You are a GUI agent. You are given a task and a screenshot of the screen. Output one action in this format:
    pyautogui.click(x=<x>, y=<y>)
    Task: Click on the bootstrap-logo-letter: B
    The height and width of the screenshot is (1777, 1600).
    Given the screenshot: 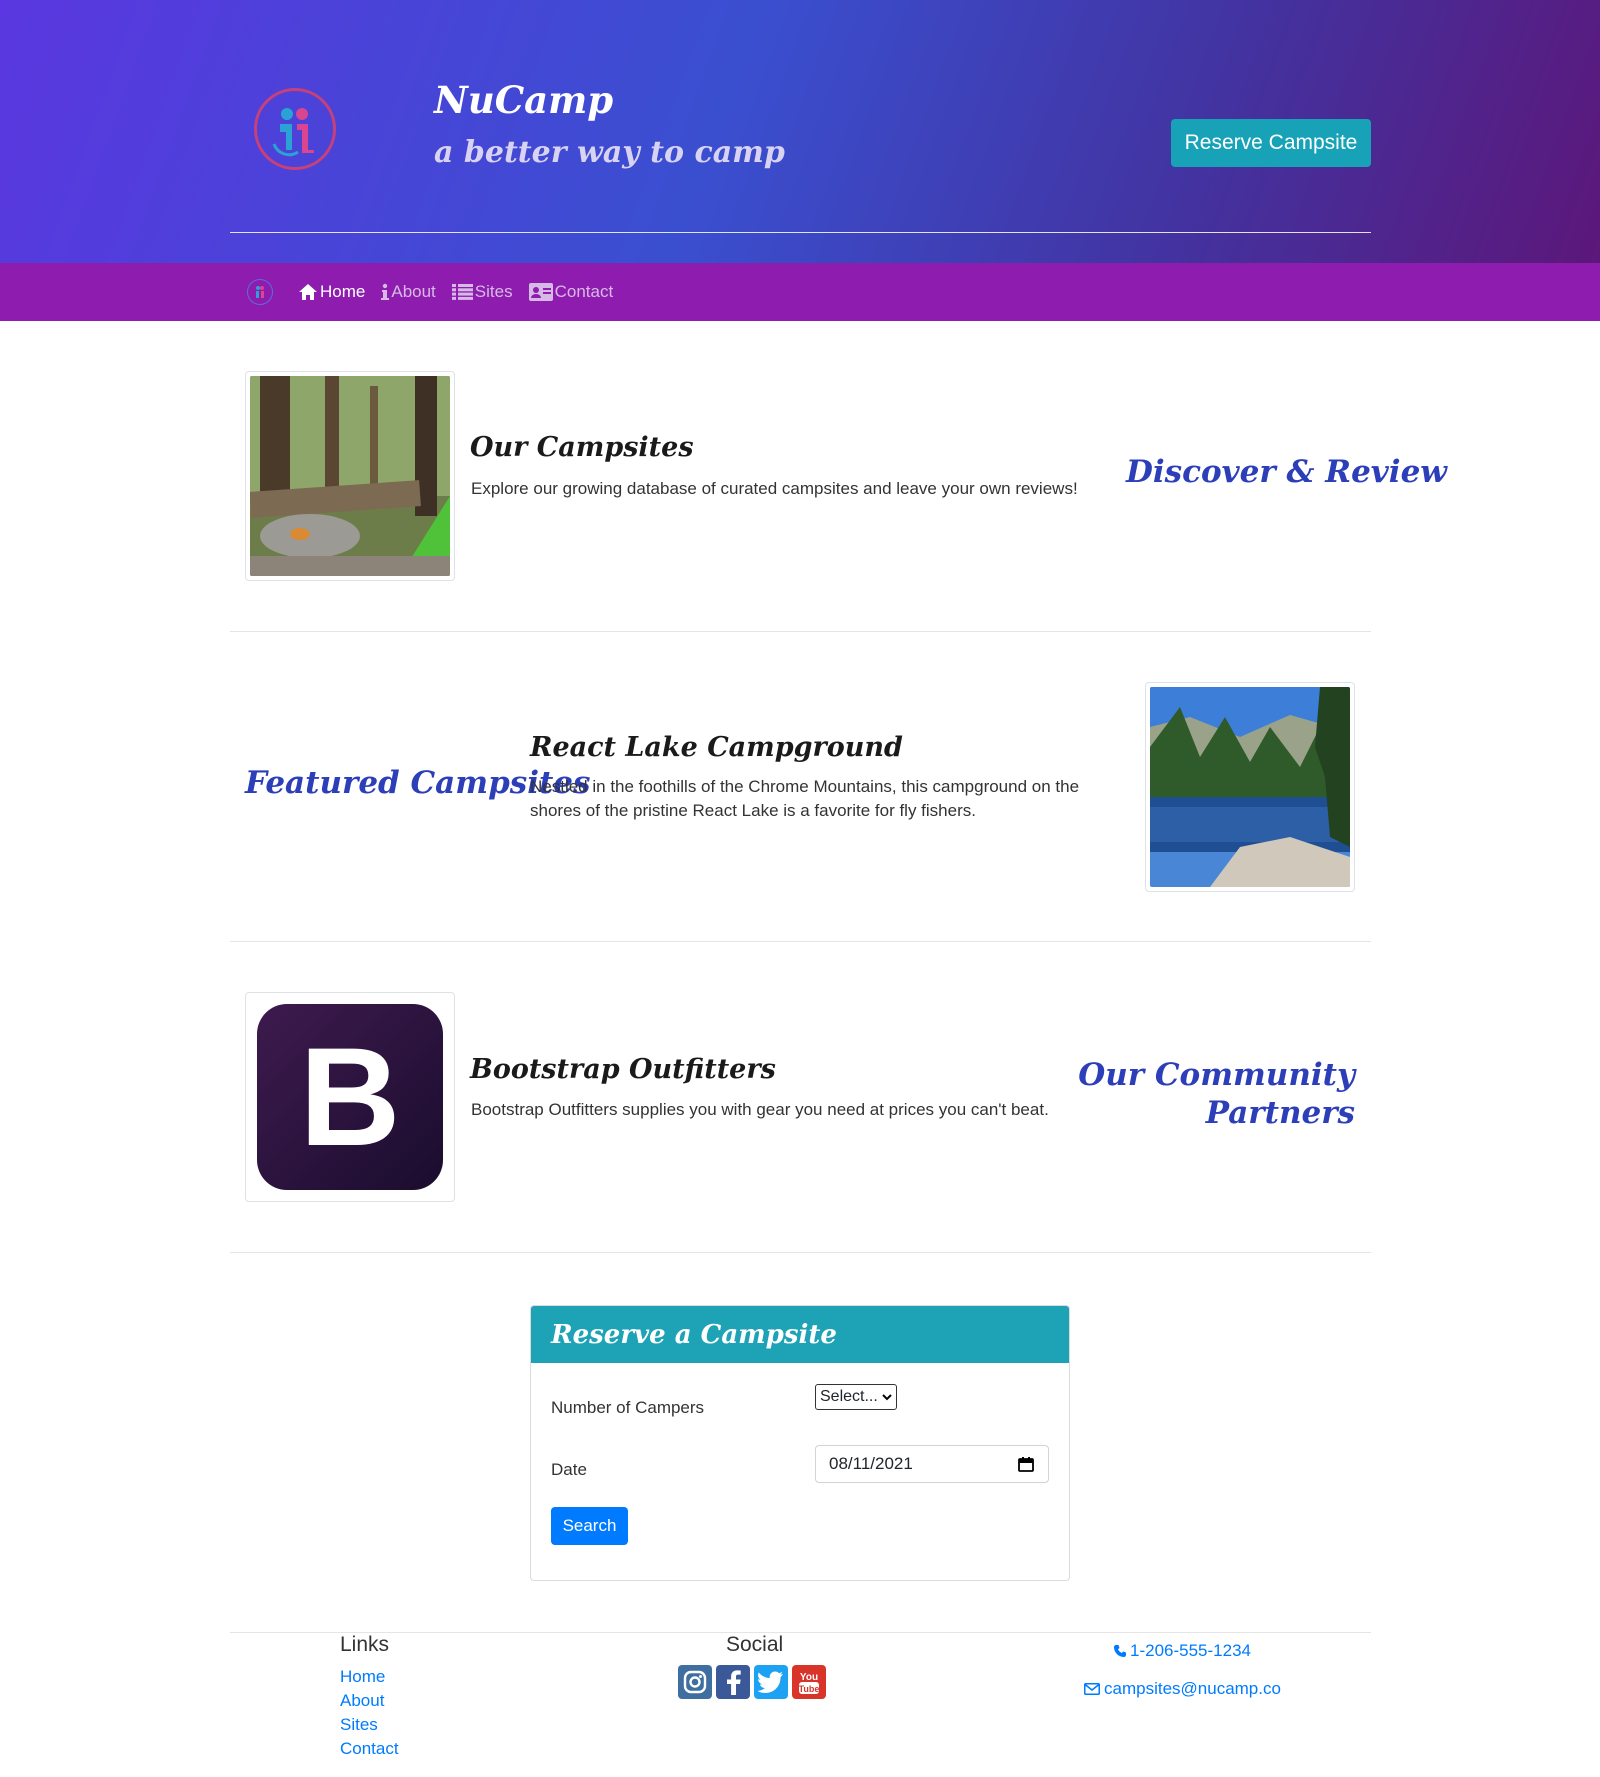 What is the action you would take?
    pyautogui.click(x=350, y=1096)
    